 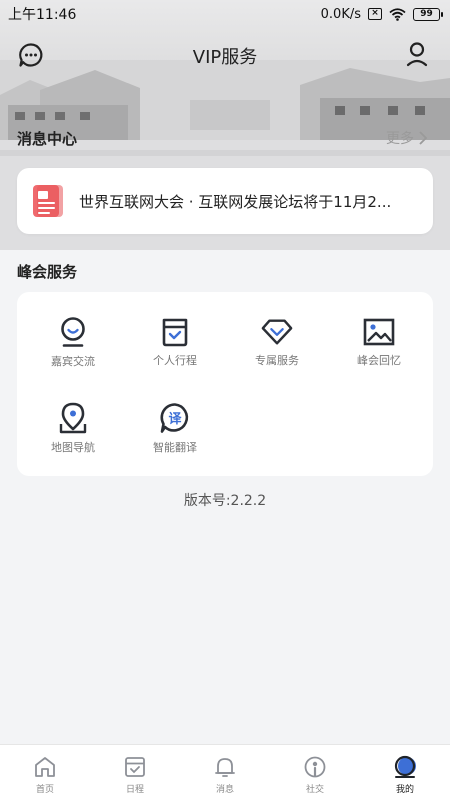 What do you see at coordinates (404, 790) in the screenshot?
I see `tab-label: 我的` at bounding box center [404, 790].